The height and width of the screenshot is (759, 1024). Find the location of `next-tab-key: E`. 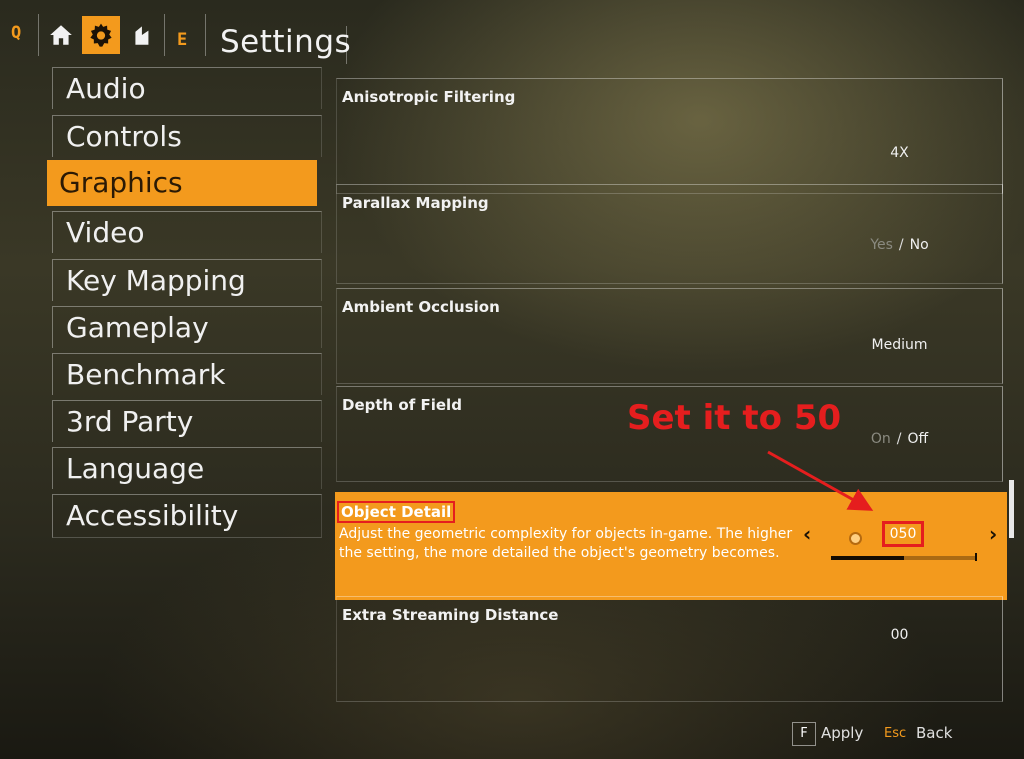

next-tab-key: E is located at coordinates (182, 40).